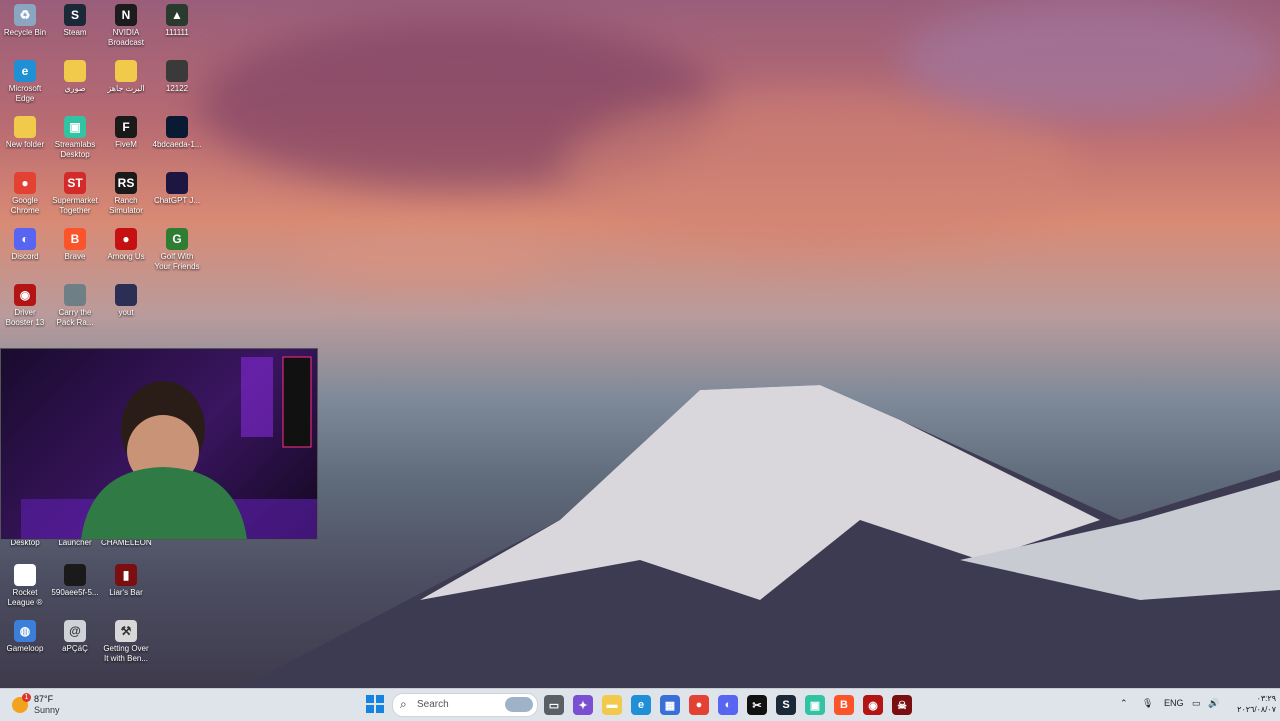 The height and width of the screenshot is (721, 1280). I want to click on desktop-icon-label: Supermarket Together, so click(75, 205).